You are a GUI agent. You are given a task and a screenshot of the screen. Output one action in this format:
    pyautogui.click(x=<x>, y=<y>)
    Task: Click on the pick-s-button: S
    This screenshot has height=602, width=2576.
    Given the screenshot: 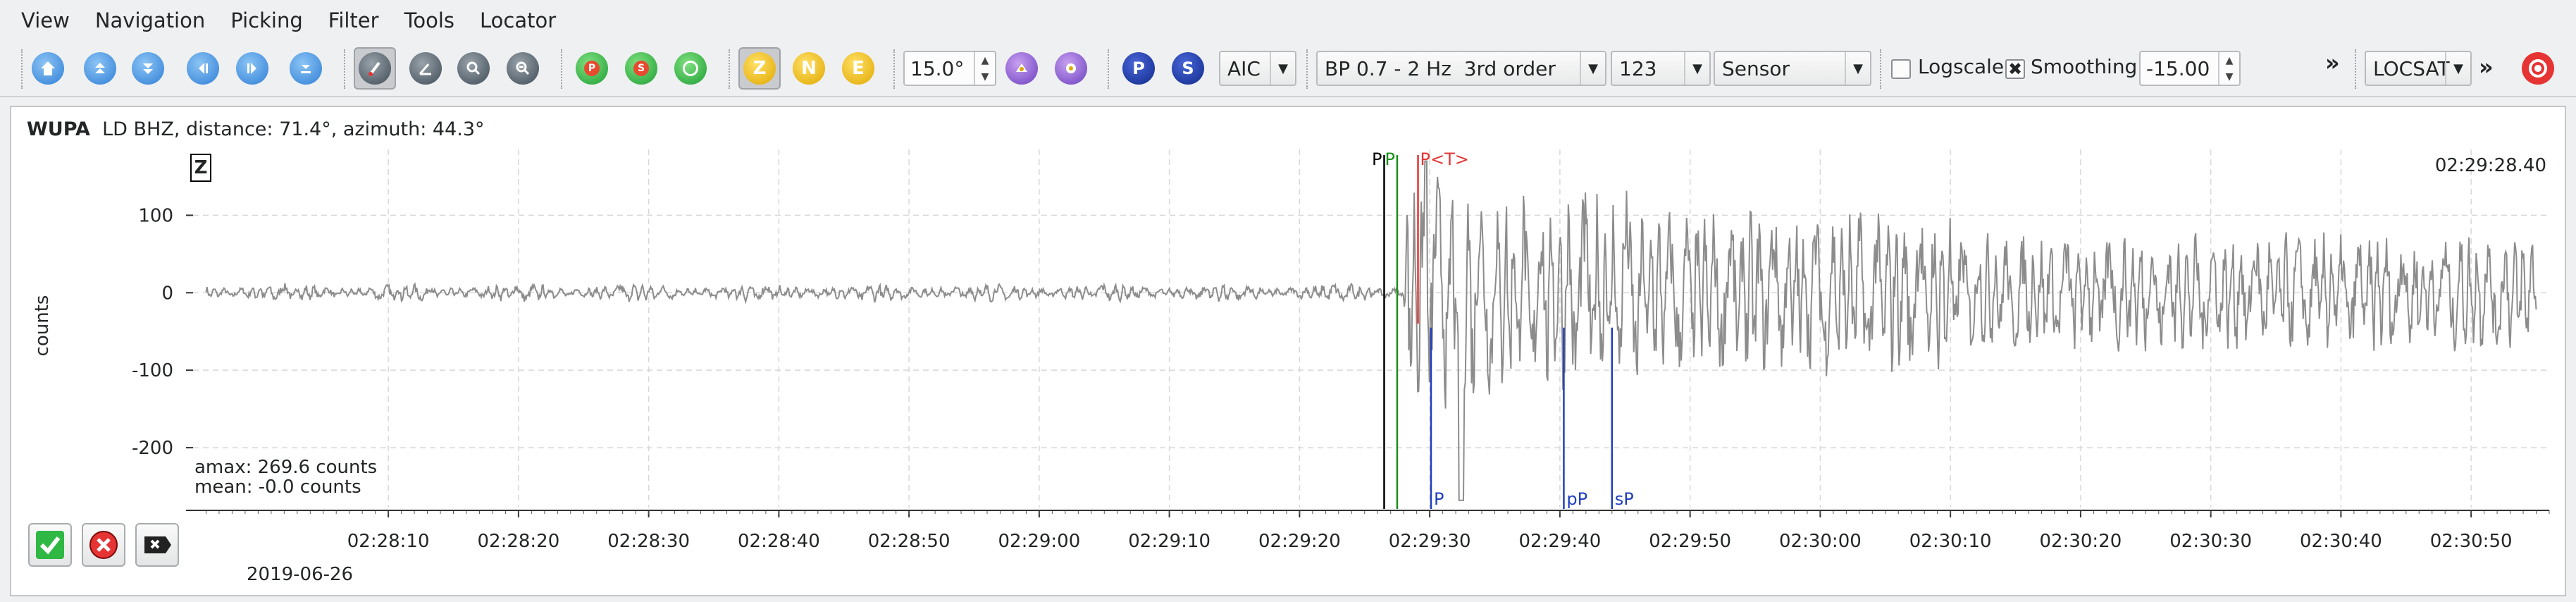 What is the action you would take?
    pyautogui.click(x=641, y=68)
    